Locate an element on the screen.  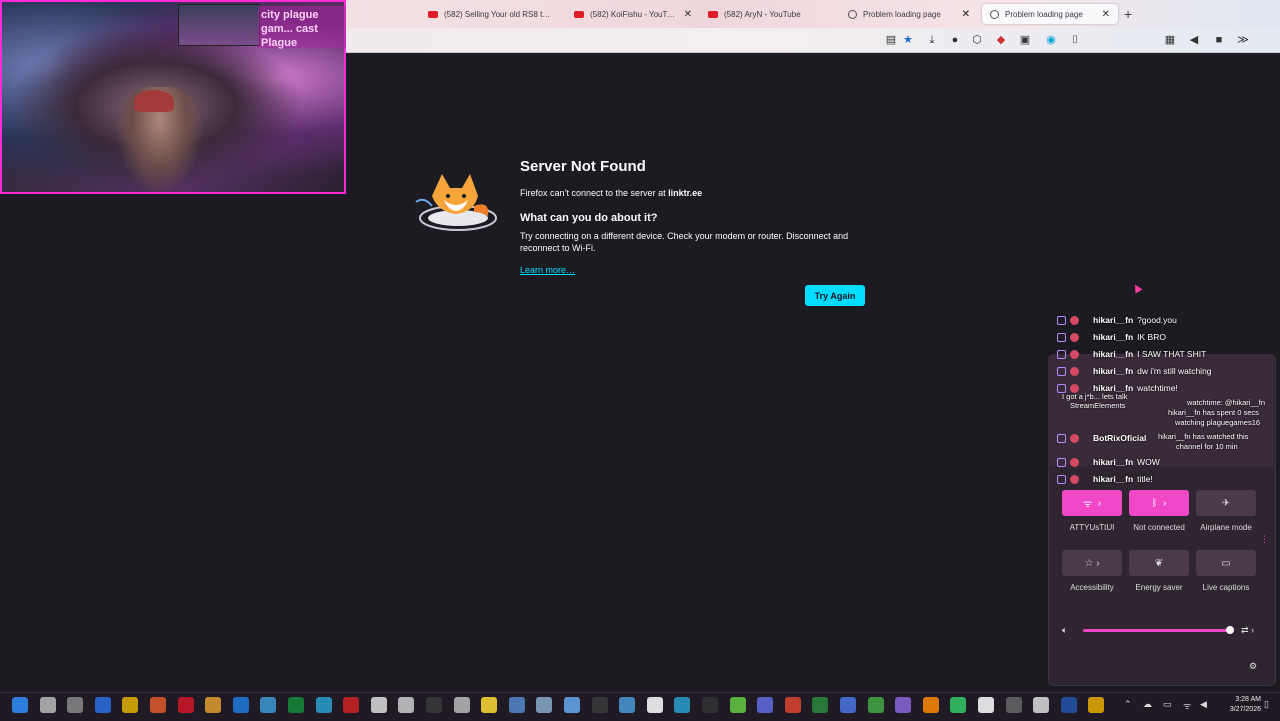
tab-title: (582) KoiFishu - YouTube is located at coordinates (634, 14).